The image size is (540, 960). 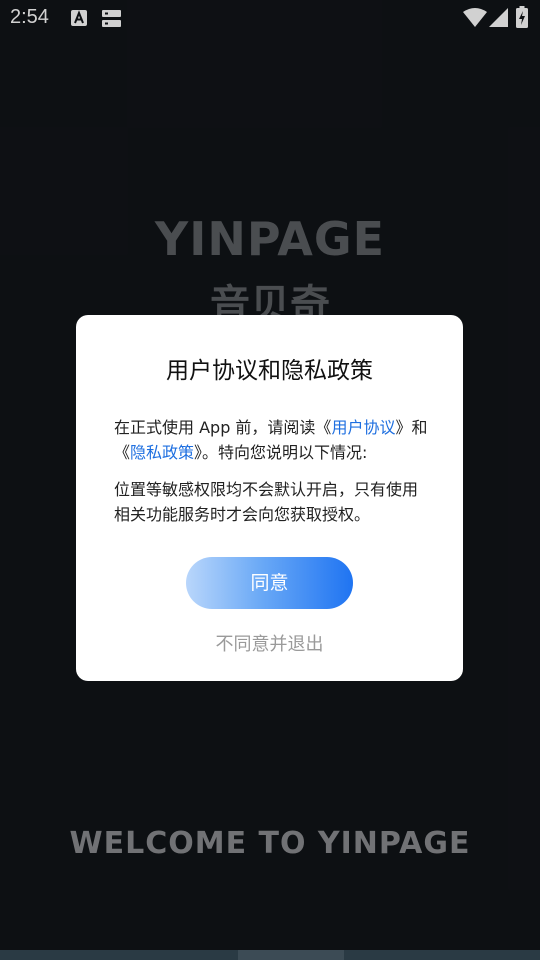 What do you see at coordinates (269, 643) in the screenshot?
I see `decline-and-exit-button: 不同意并退出` at bounding box center [269, 643].